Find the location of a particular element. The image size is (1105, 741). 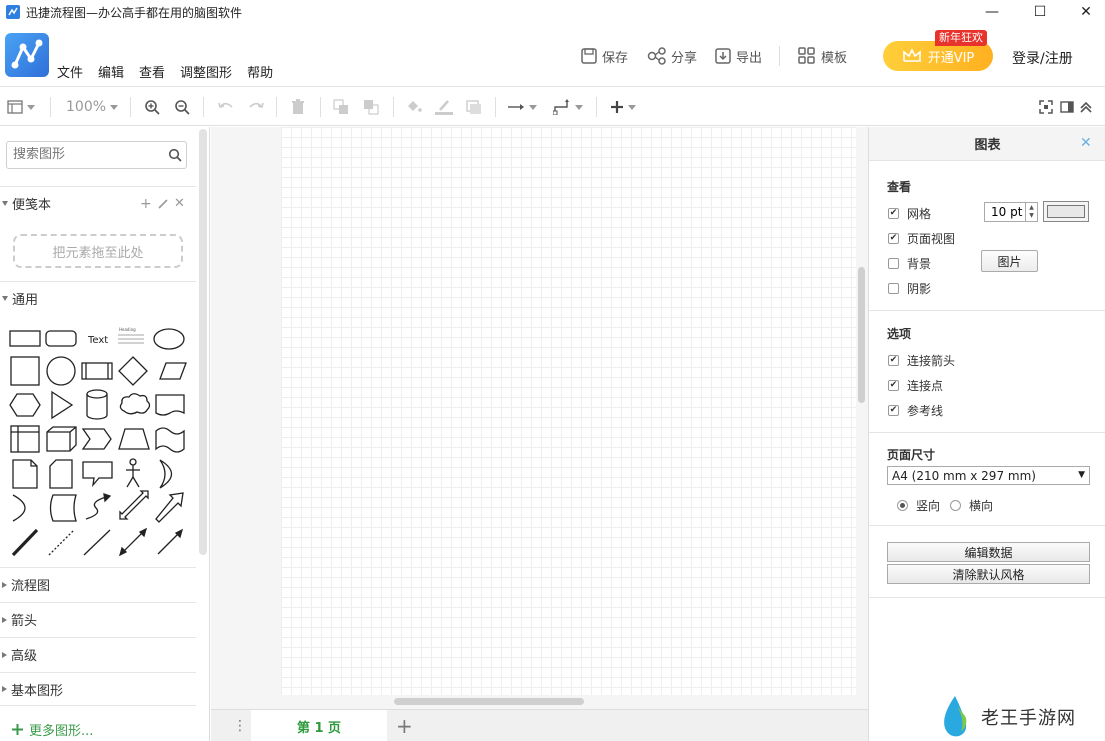

connection-arrows-option: ✔ 连接箭头 is located at coordinates (921, 360).